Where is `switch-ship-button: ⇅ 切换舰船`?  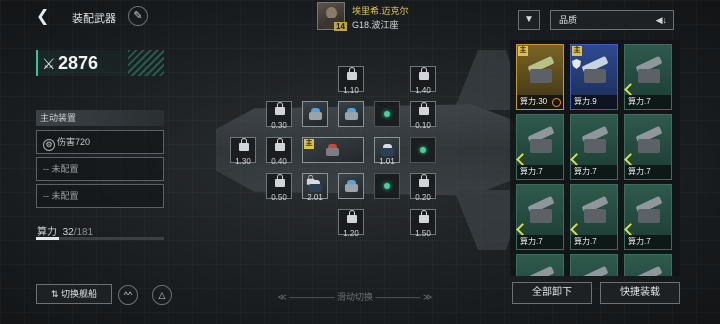 switch-ship-button: ⇅ 切换舰船 is located at coordinates (74, 294).